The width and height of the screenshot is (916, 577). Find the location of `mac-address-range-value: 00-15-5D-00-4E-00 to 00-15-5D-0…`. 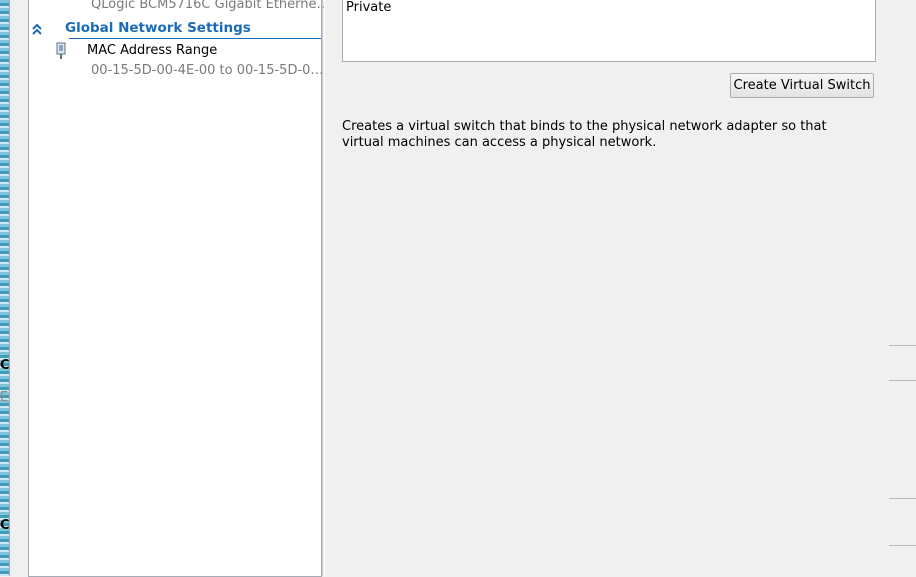

mac-address-range-value: 00-15-5D-00-4E-00 to 00-15-5D-0… is located at coordinates (207, 70).